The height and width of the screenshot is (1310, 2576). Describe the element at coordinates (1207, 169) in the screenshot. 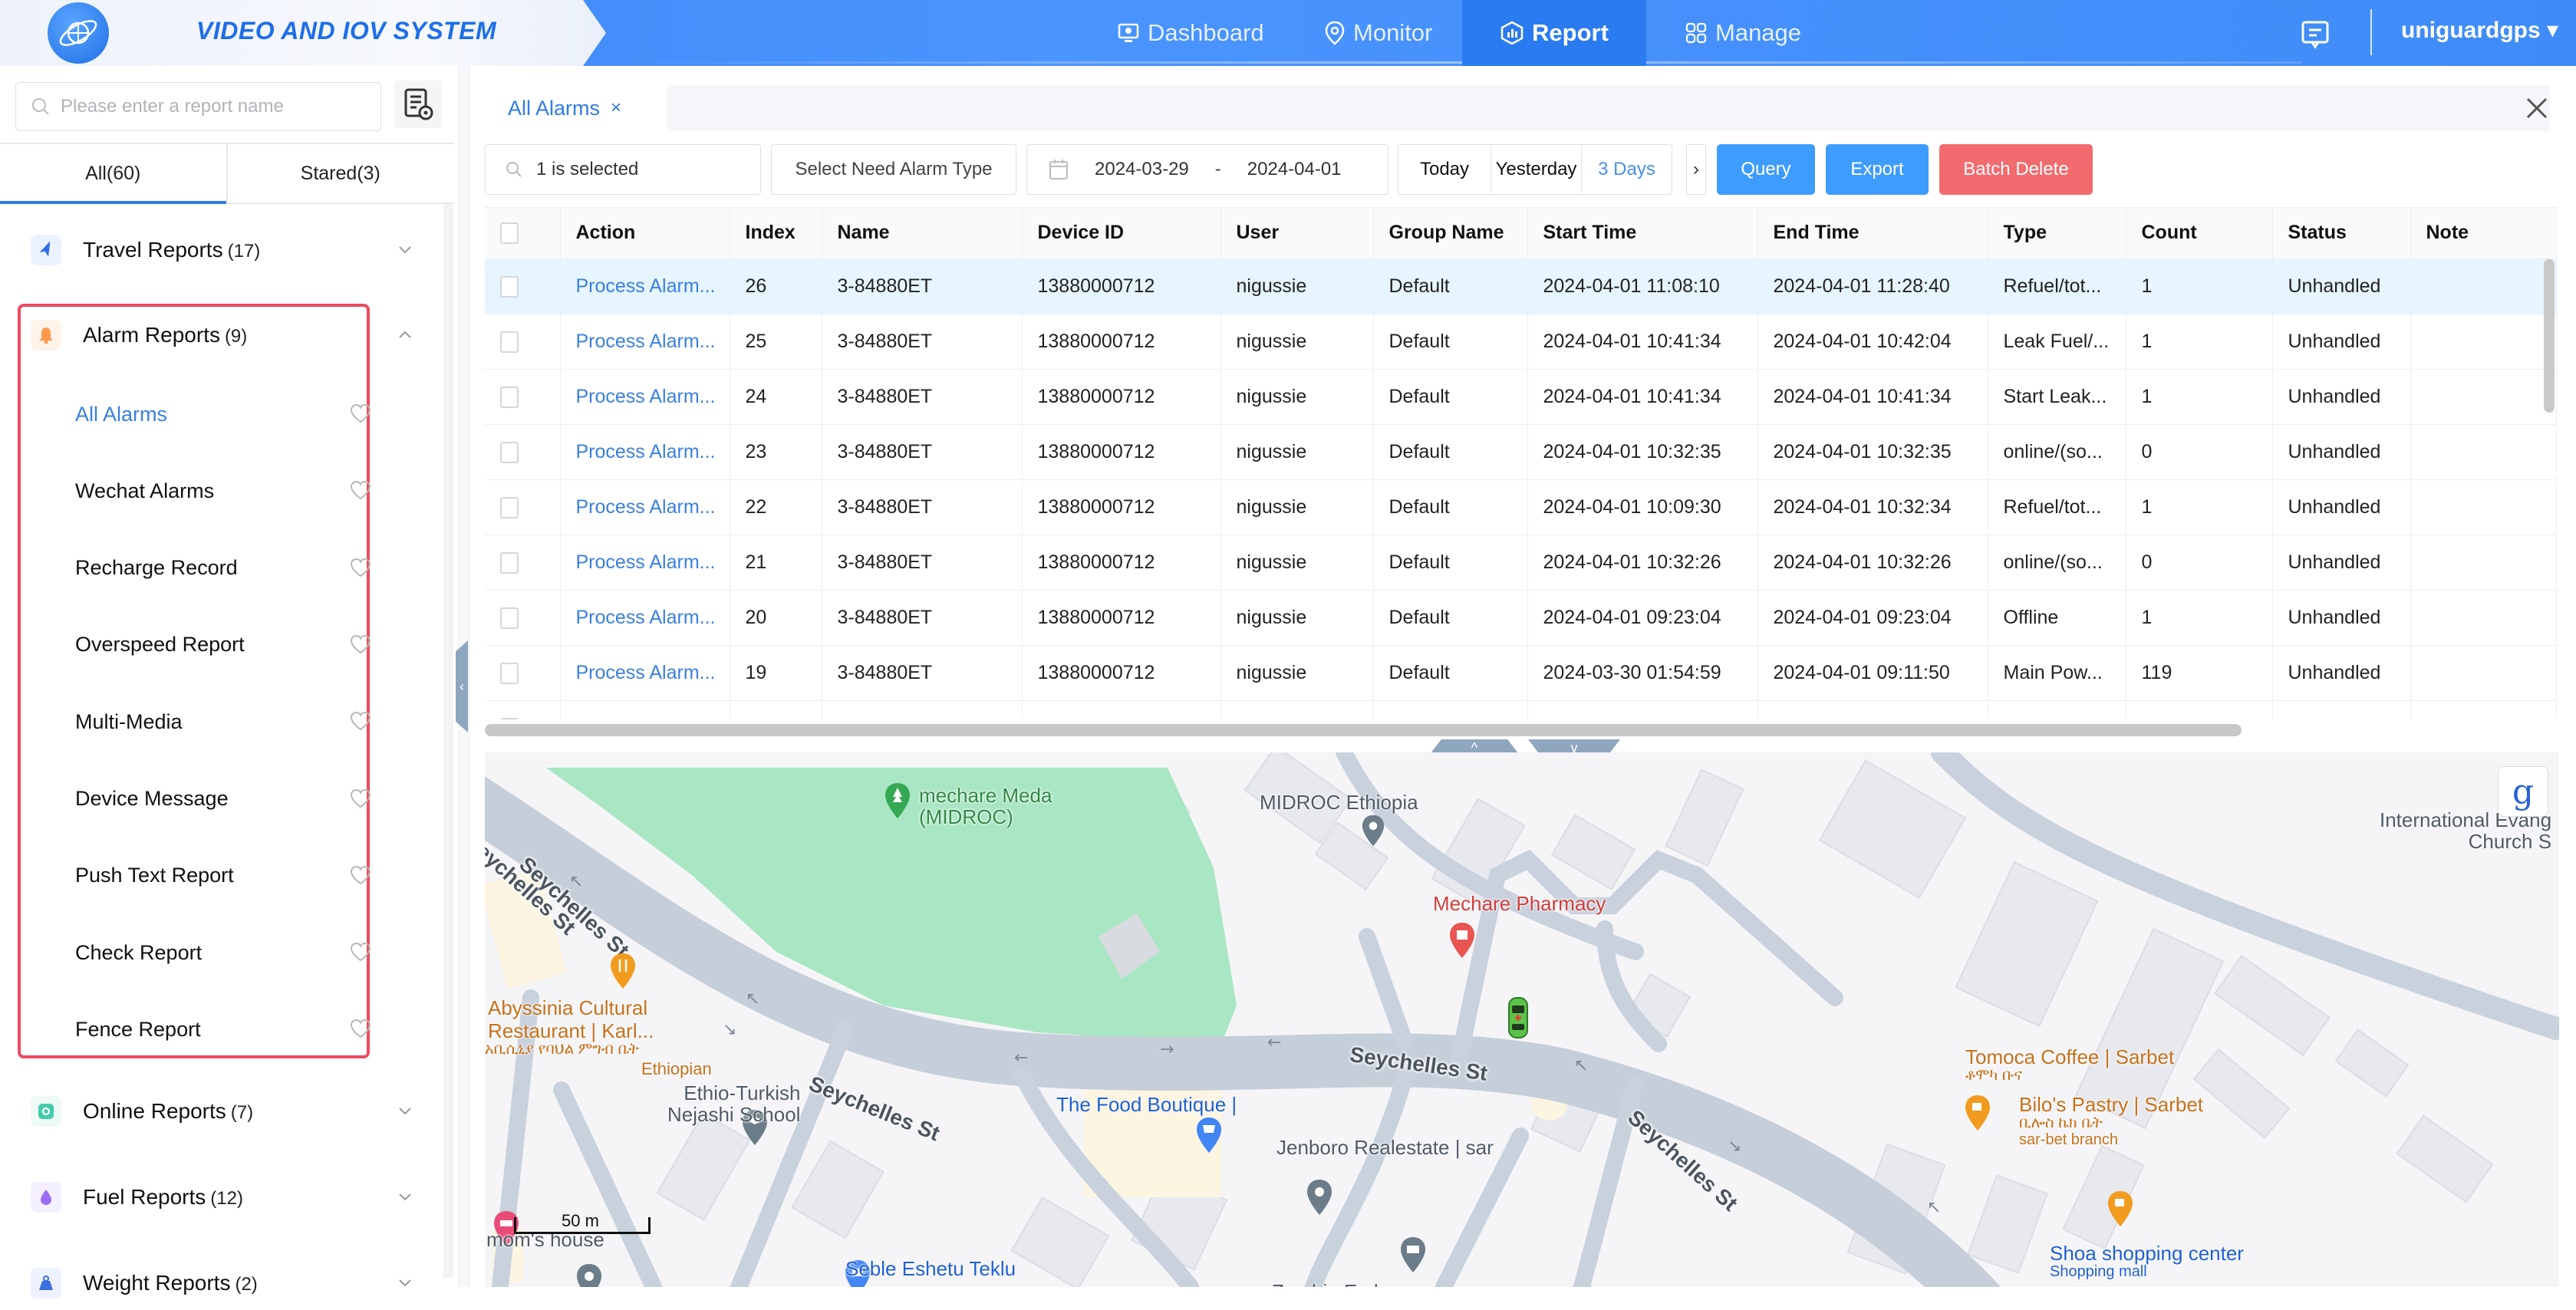

I see `date-range-picker: 2024-03-29 - 2024-04-01` at that location.